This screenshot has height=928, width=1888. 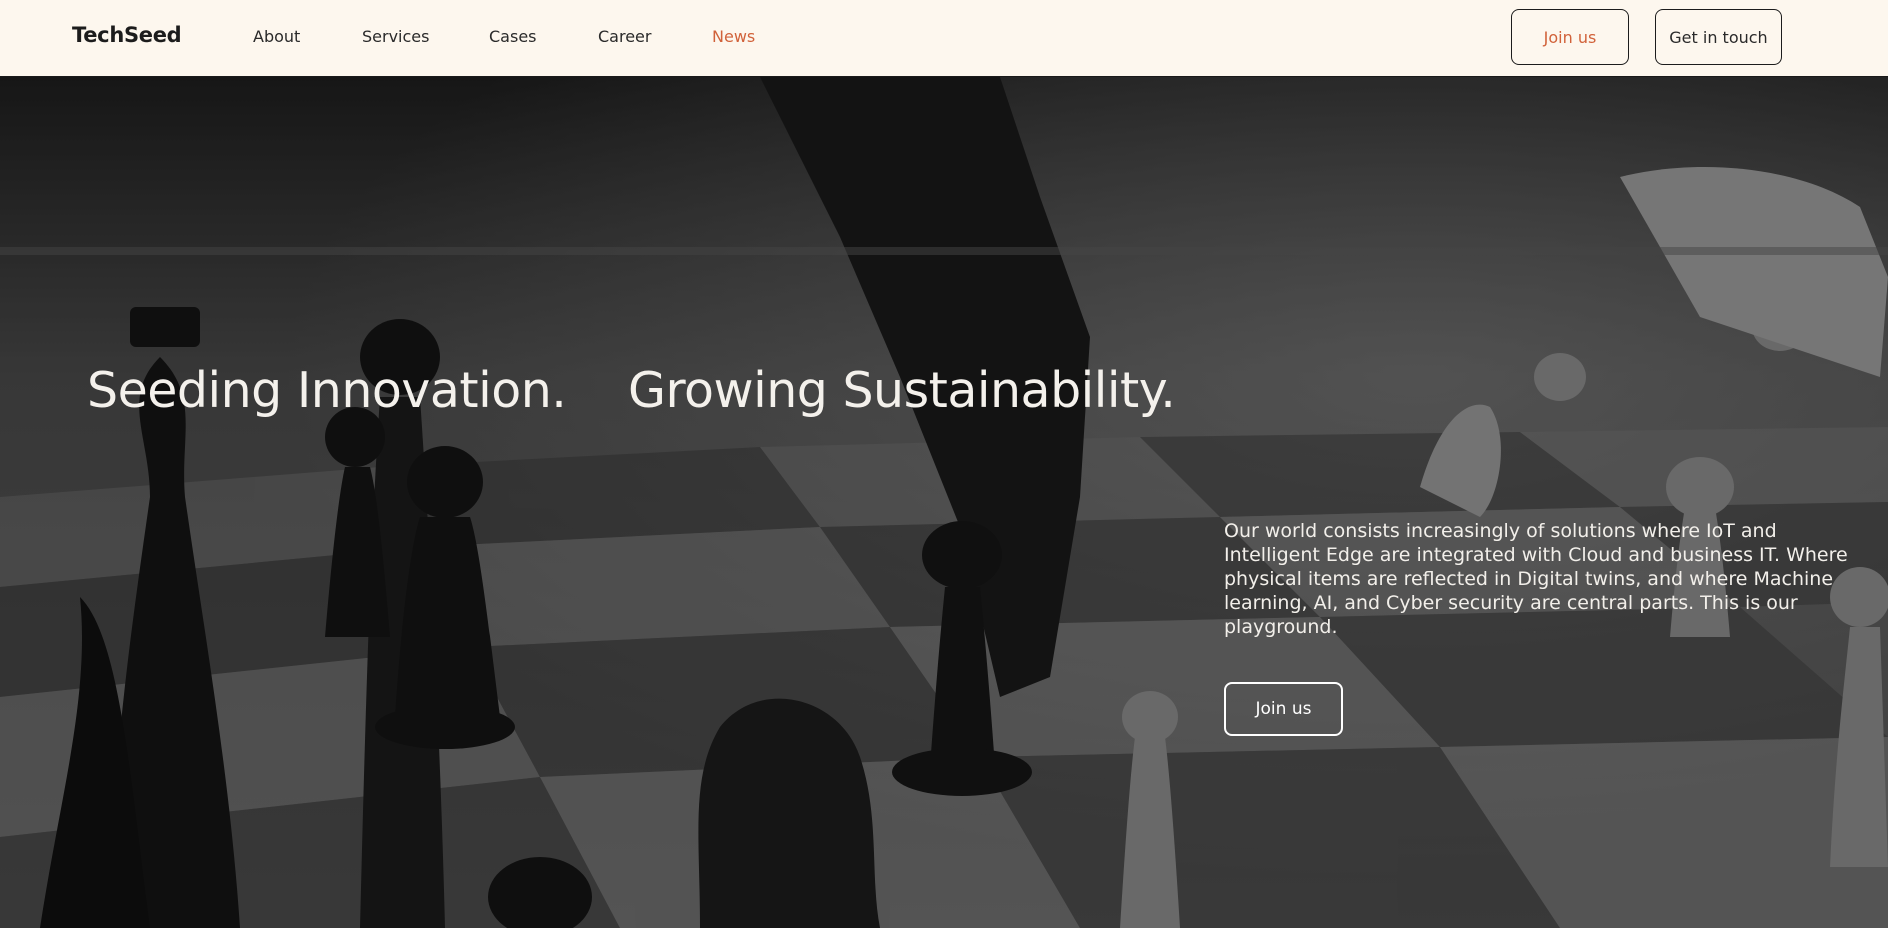 I want to click on join-us-button: Join us, so click(x=1570, y=37).